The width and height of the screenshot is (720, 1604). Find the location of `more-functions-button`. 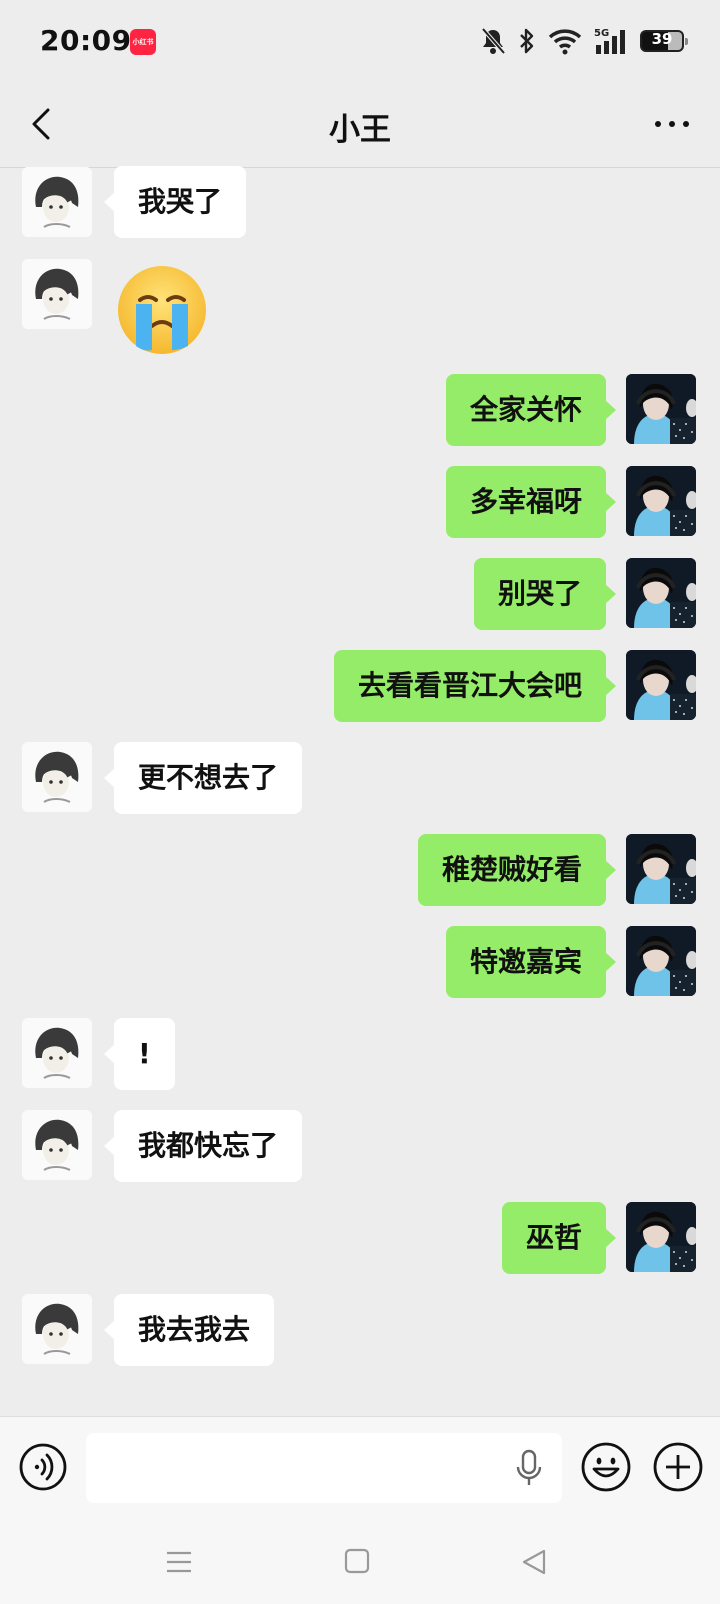

more-functions-button is located at coordinates (678, 1467).